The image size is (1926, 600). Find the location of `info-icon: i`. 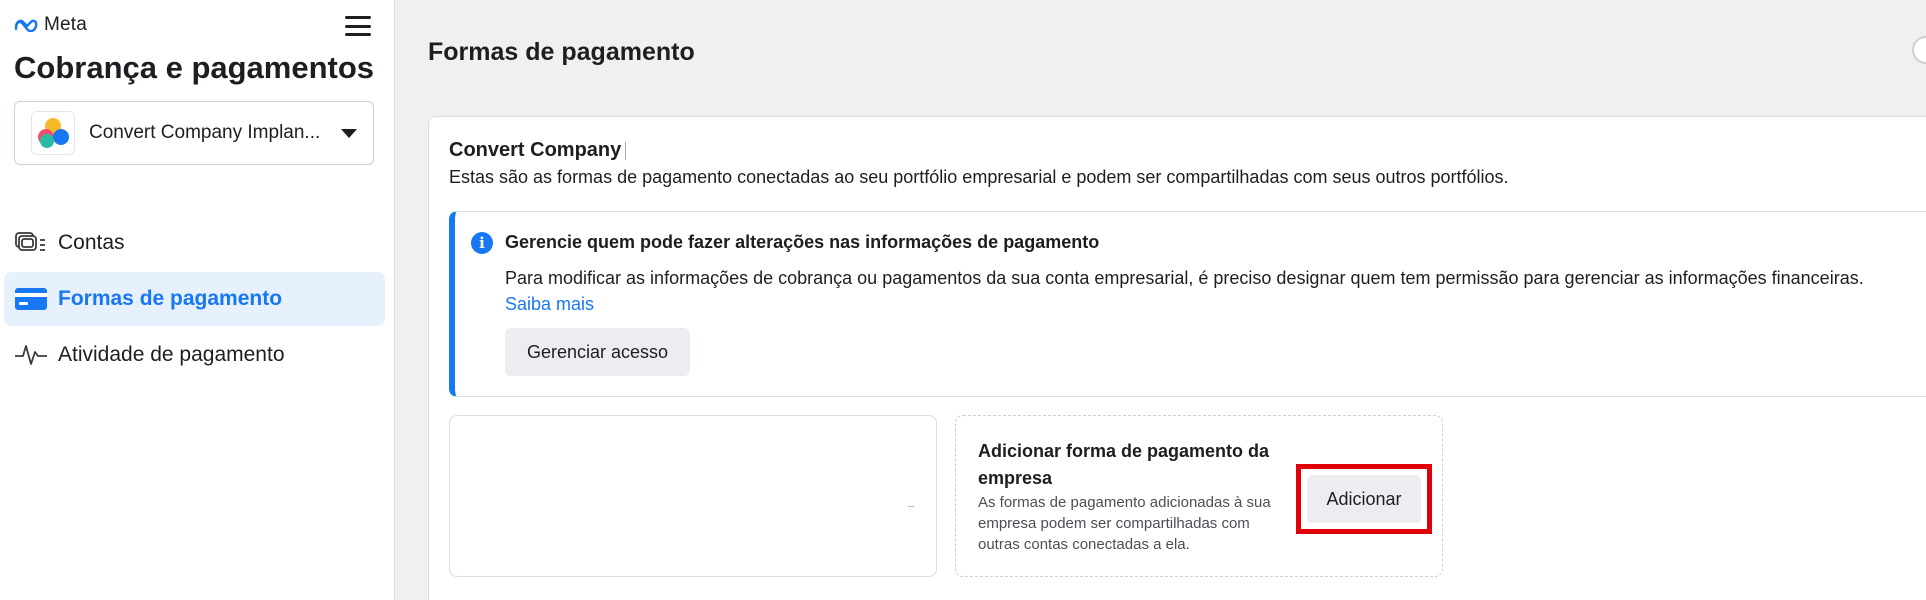

info-icon: i is located at coordinates (482, 243).